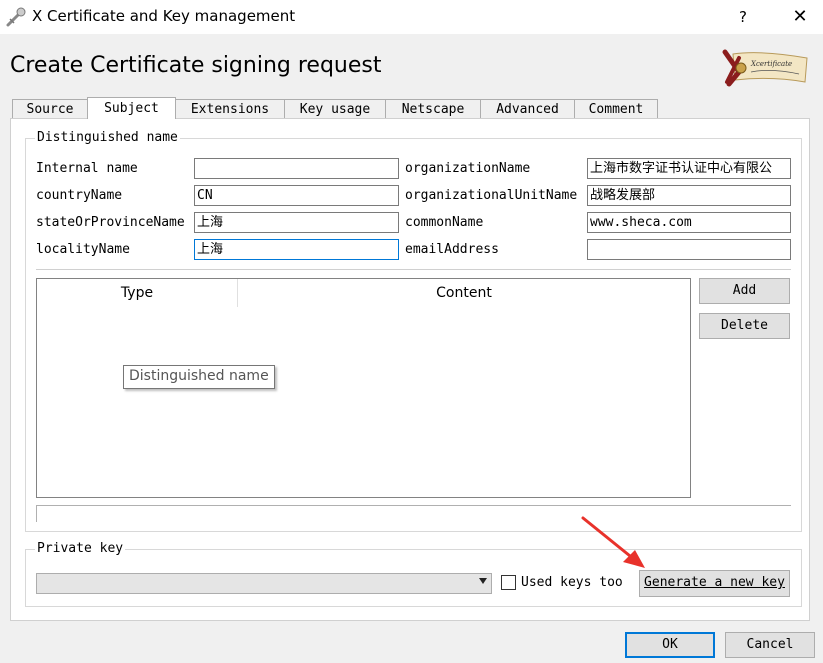  Describe the element at coordinates (743, 17) in the screenshot. I see `help-button: ?` at that location.